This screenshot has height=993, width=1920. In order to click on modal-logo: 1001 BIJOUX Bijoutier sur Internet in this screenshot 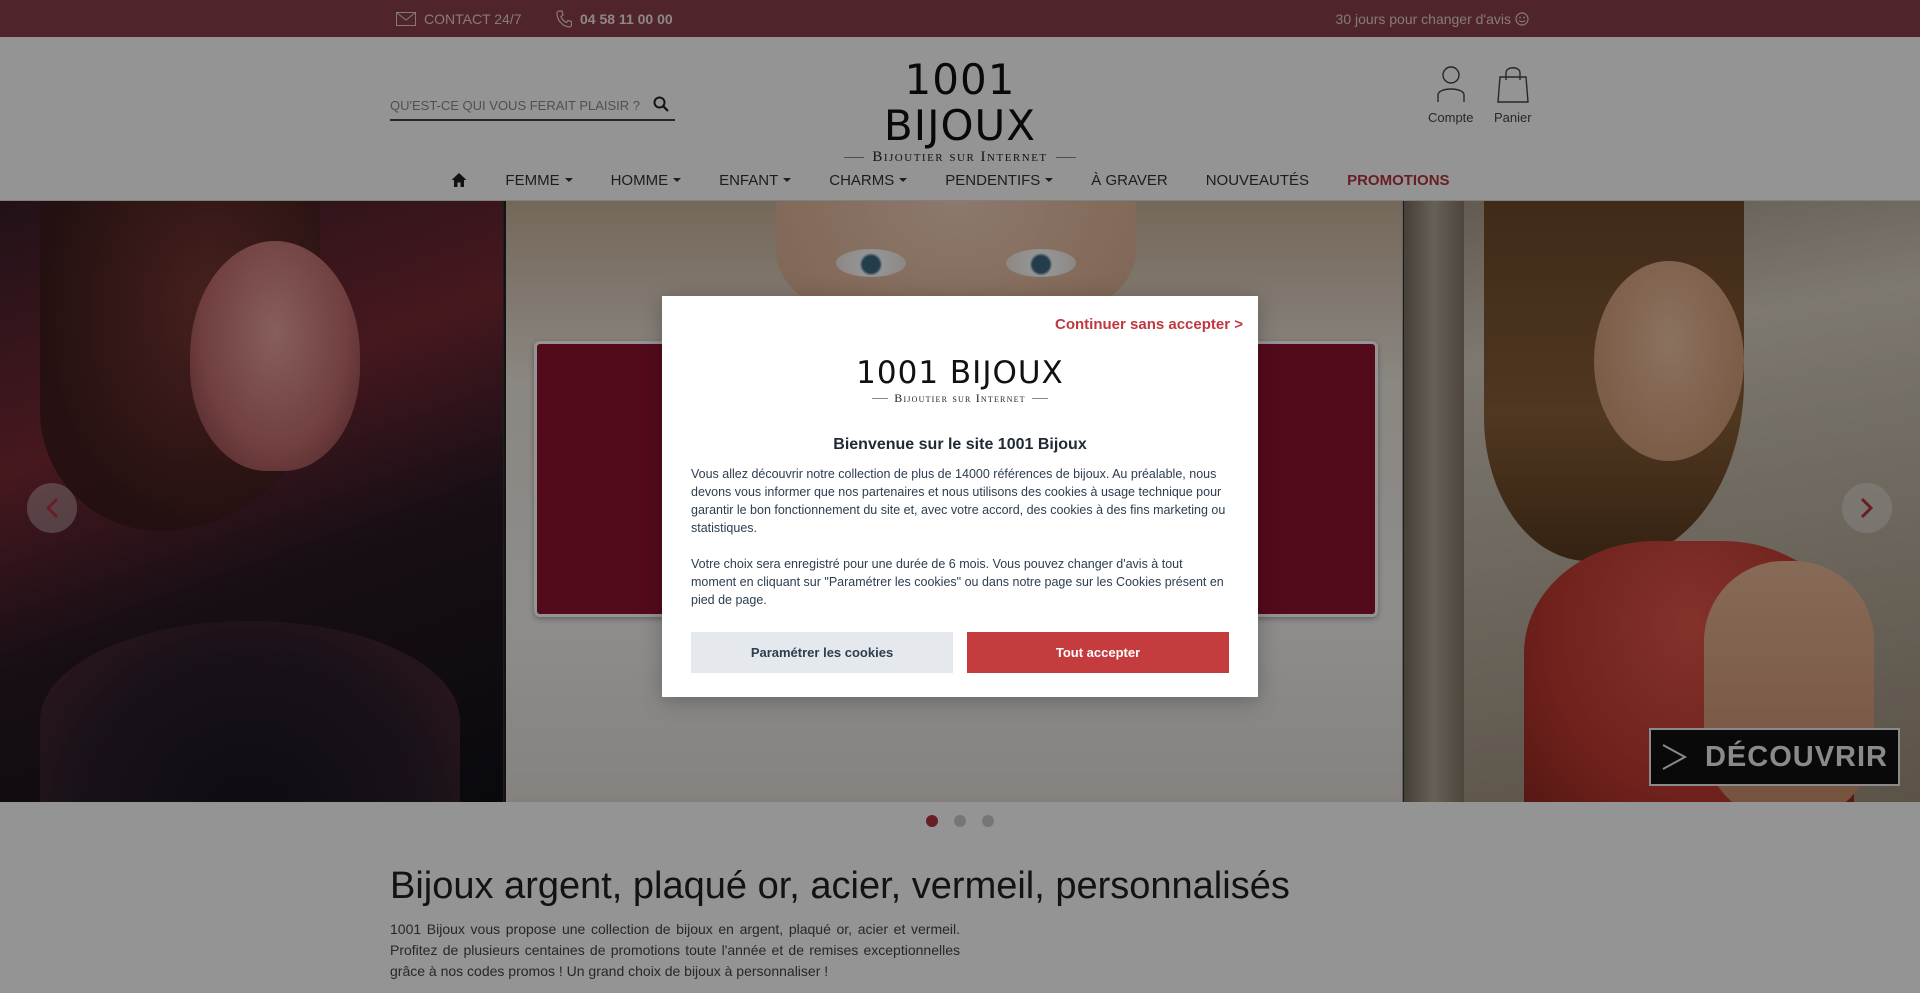, I will do `click(960, 381)`.